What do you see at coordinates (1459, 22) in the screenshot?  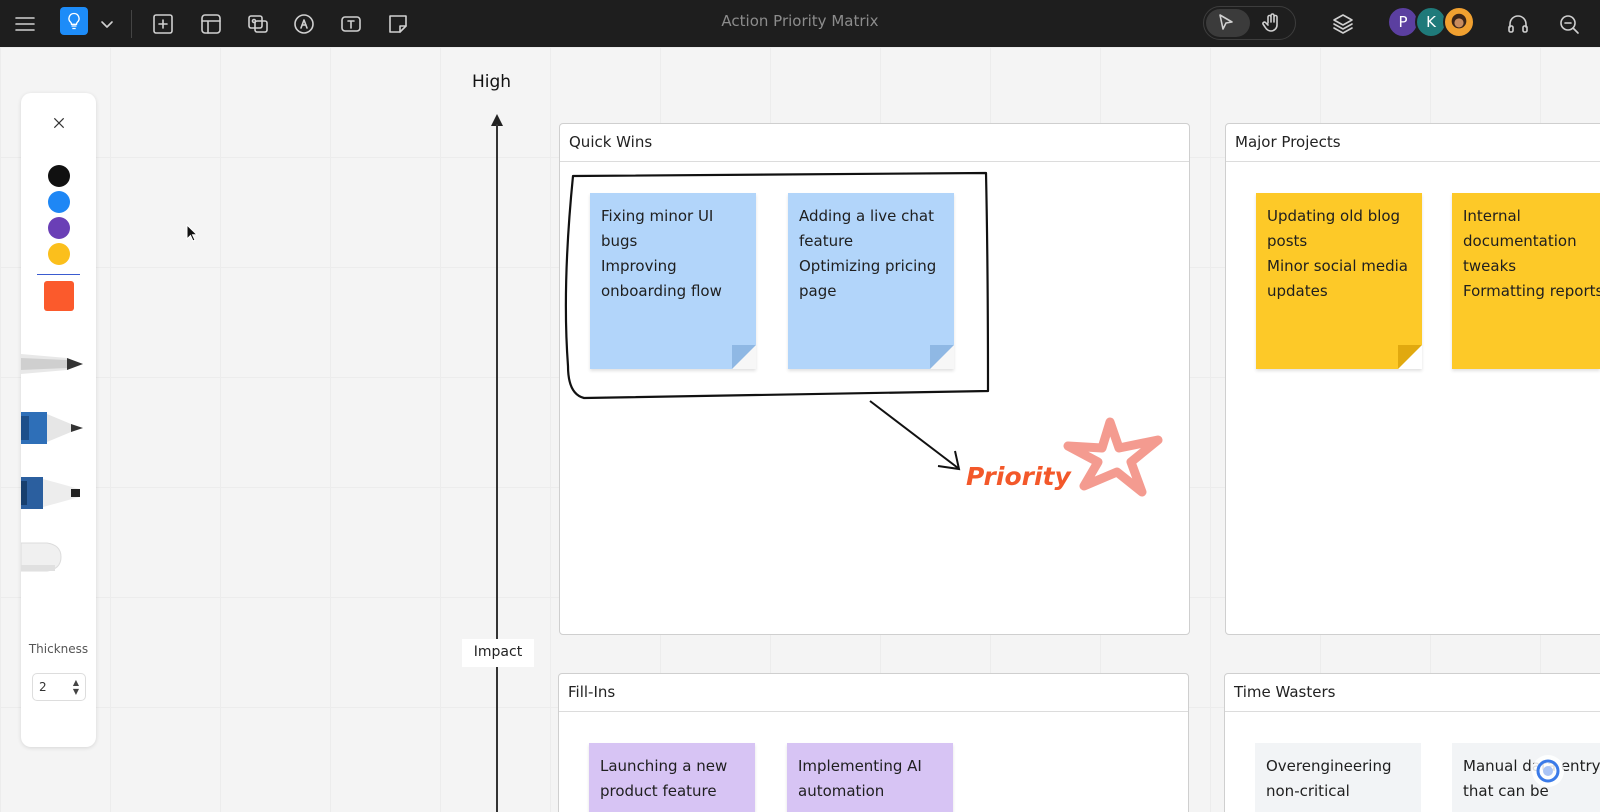 I see `avatar-photo` at bounding box center [1459, 22].